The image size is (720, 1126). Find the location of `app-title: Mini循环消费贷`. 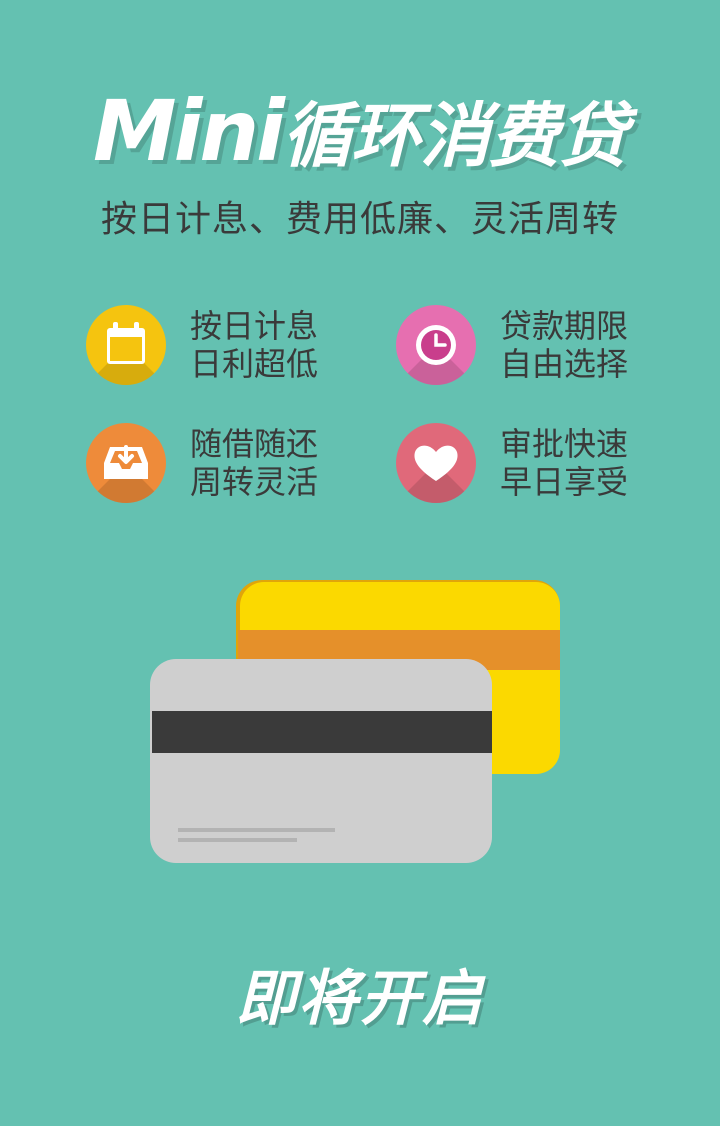

app-title: Mini循环消费贷 is located at coordinates (360, 130).